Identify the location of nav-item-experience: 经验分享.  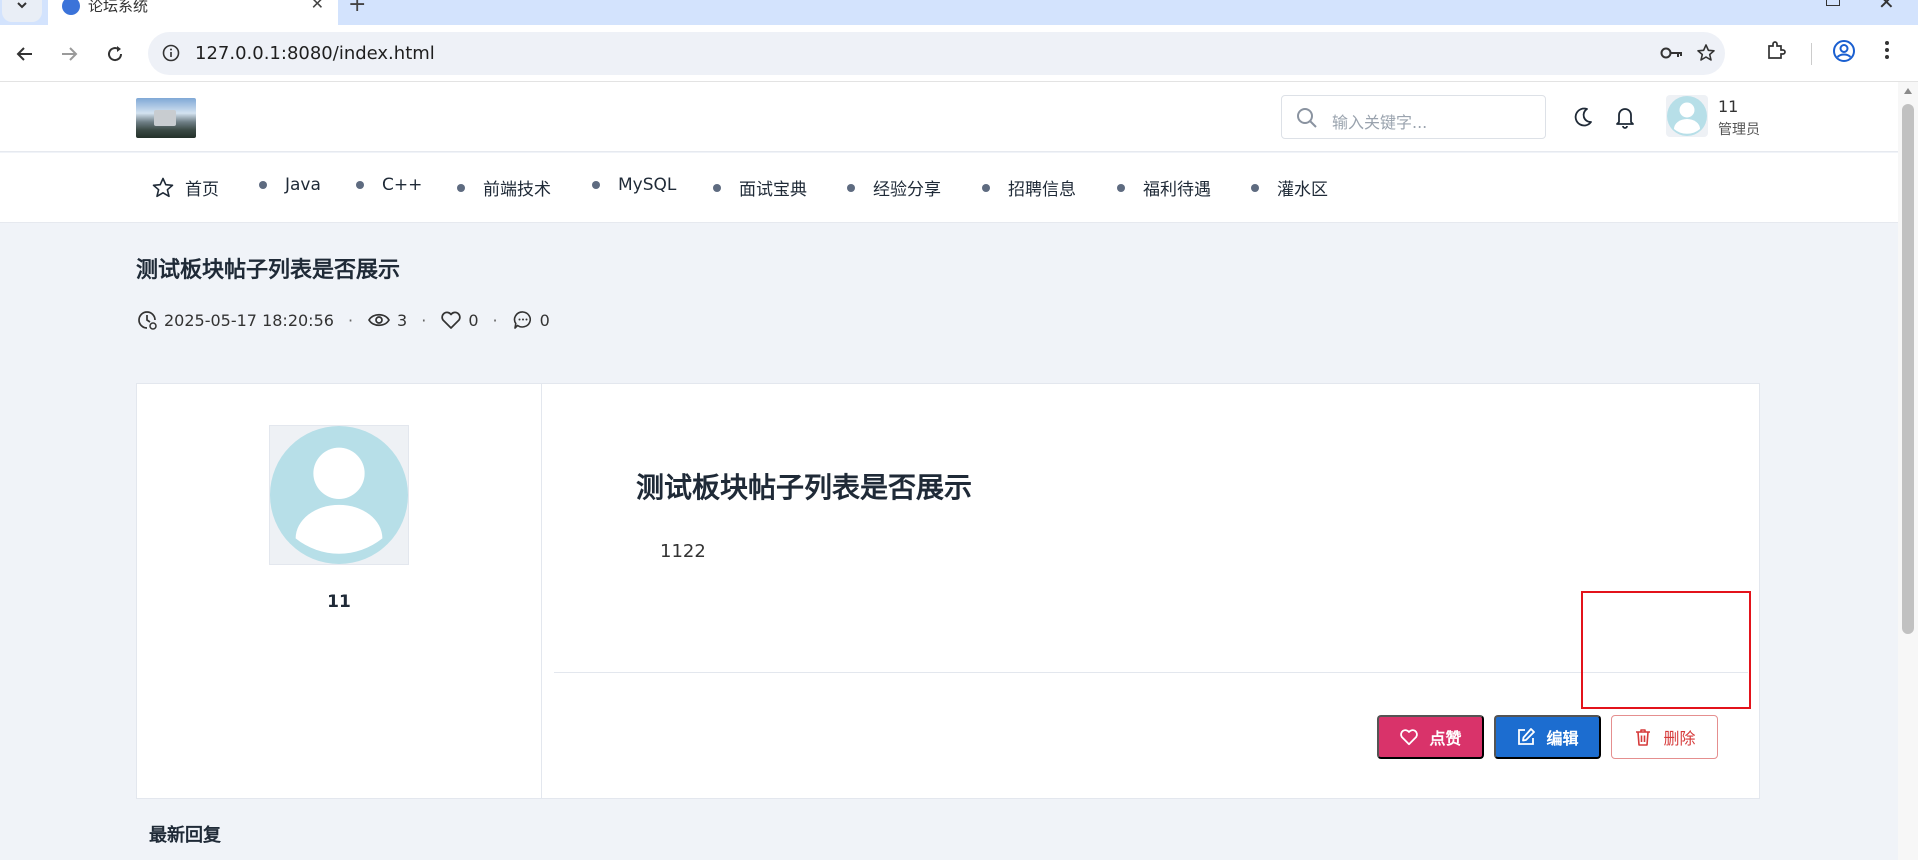
(894, 187).